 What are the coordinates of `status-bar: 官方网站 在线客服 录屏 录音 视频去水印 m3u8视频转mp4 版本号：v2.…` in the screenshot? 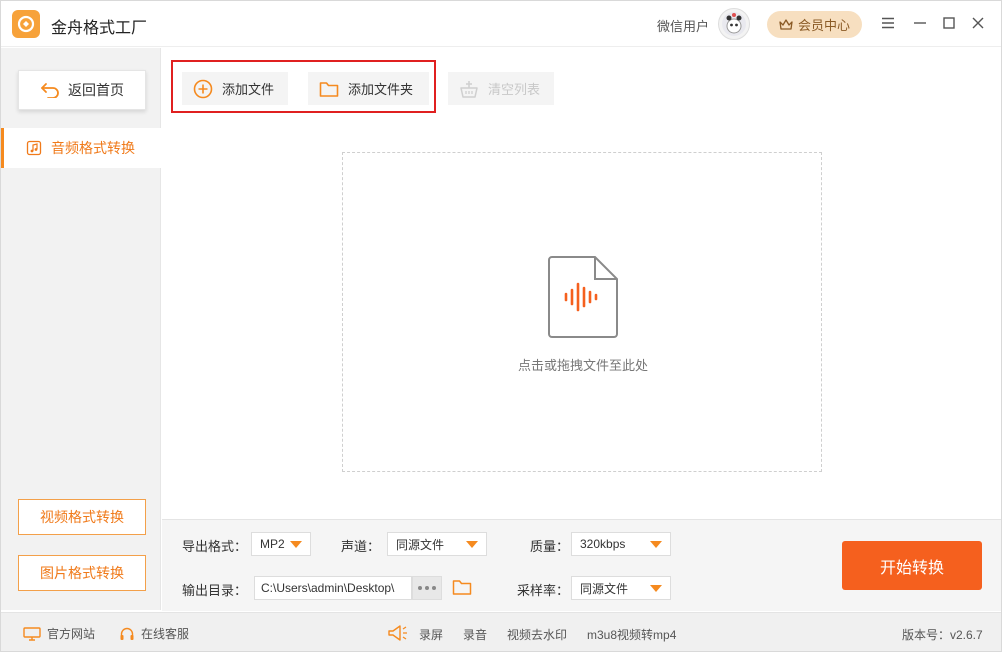 It's located at (501, 631).